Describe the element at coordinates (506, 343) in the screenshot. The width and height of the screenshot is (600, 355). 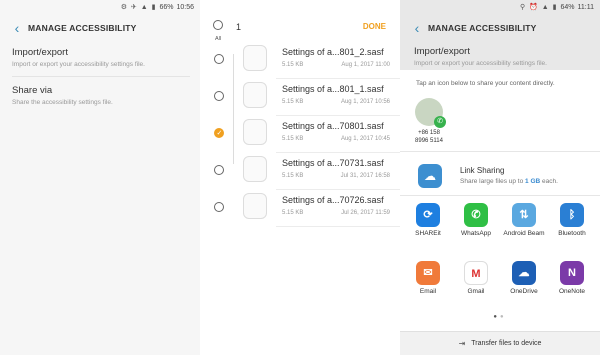
I see `footer-label: Transfer files to device` at that location.